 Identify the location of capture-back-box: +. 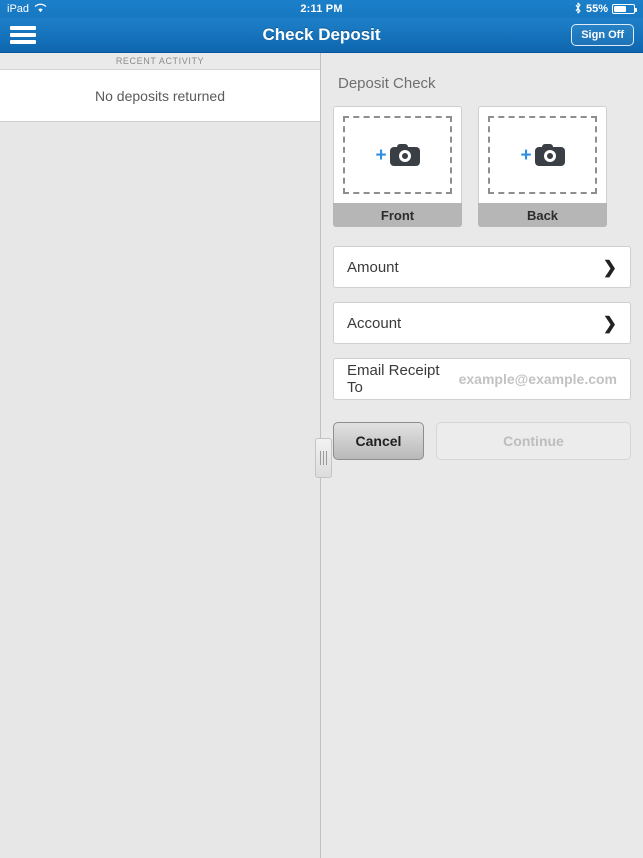
(542, 154).